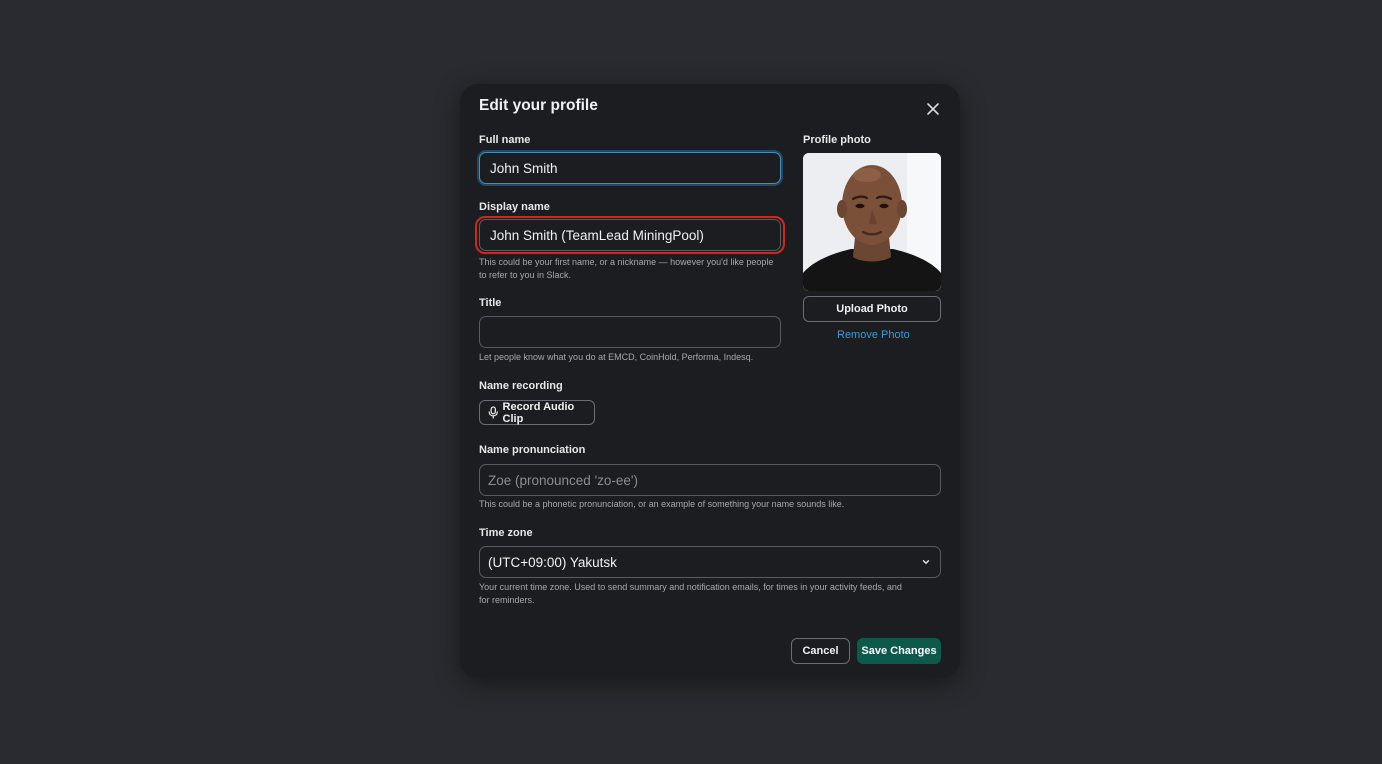  I want to click on profile-photo-label: Profile photo, so click(837, 140).